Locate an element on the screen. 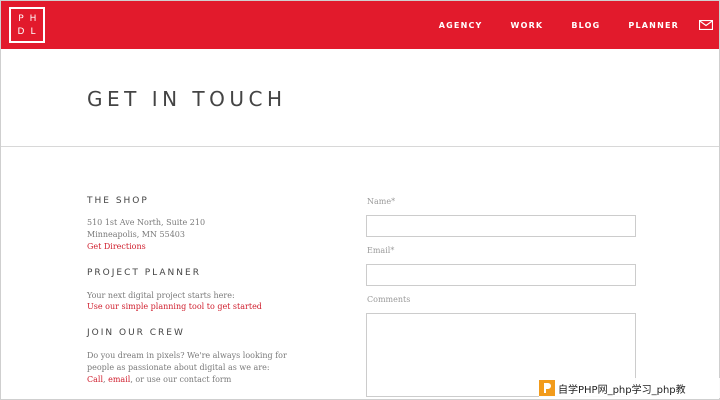 The image size is (720, 400). address-line-2: Minneapolis, MN 55403 is located at coordinates (136, 234).